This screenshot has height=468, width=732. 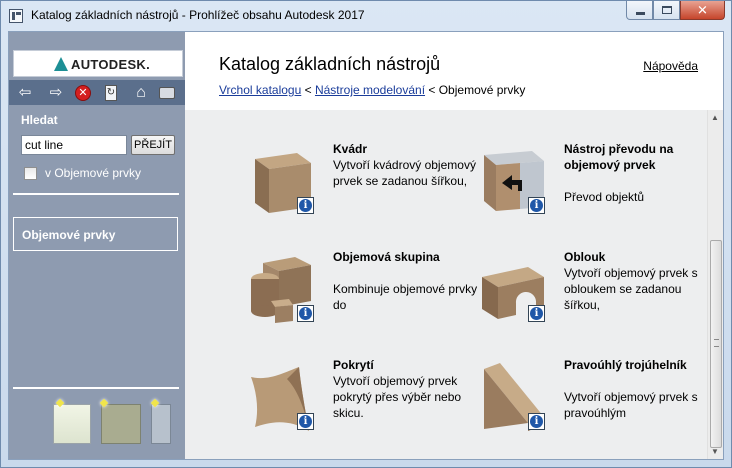 I want to click on maximize-icon, so click(x=667, y=10).